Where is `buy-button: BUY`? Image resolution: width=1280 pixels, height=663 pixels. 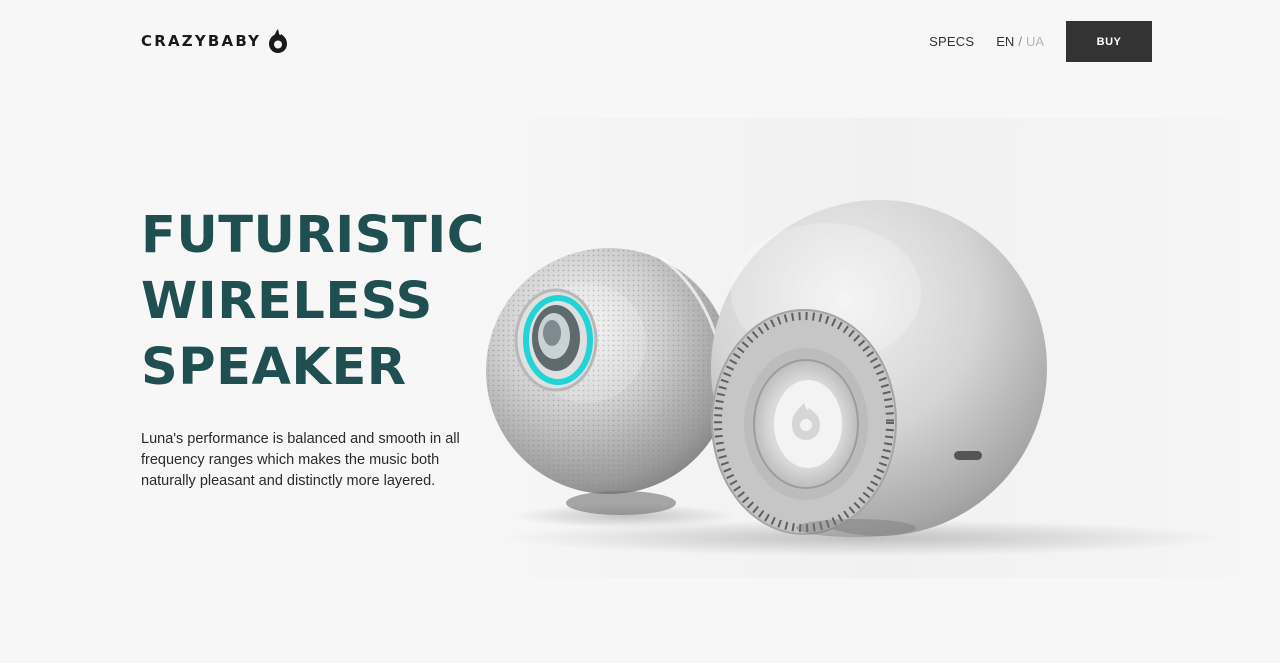 buy-button: BUY is located at coordinates (1109, 41).